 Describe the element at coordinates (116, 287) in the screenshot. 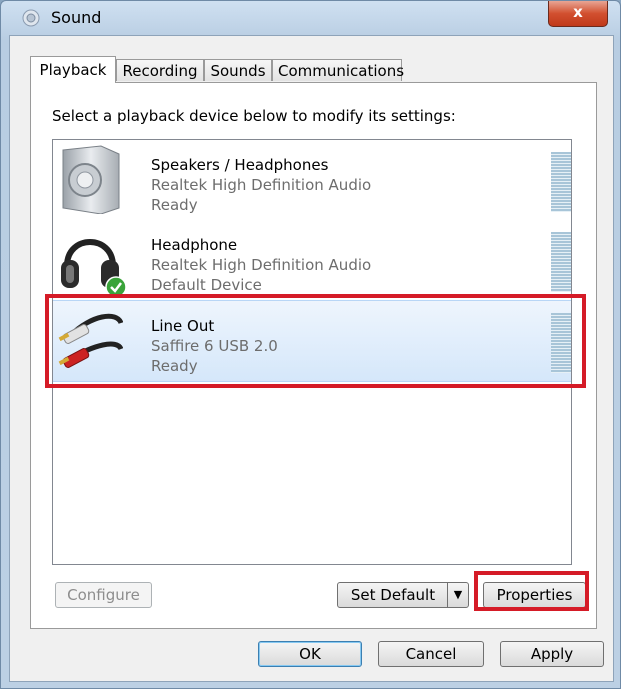

I see `default-check-icon` at that location.